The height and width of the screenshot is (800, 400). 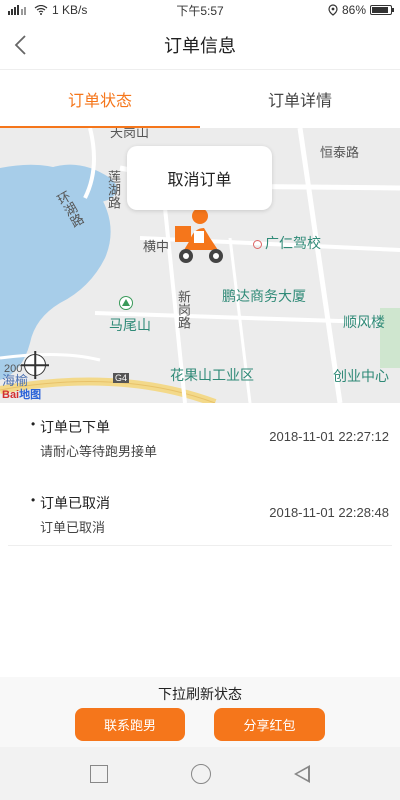 What do you see at coordinates (333, 10) in the screenshot?
I see `location-icon` at bounding box center [333, 10].